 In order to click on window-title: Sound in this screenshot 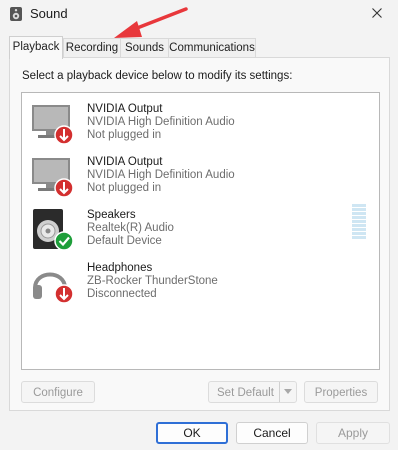, I will do `click(49, 13)`.